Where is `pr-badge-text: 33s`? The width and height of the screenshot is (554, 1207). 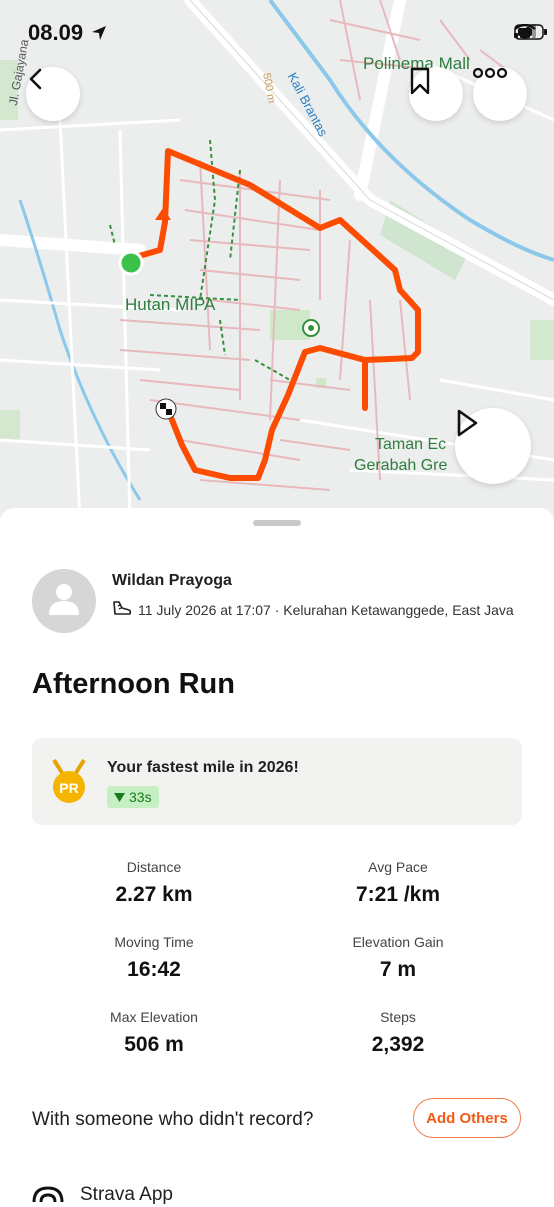
pr-badge-text: 33s is located at coordinates (140, 797).